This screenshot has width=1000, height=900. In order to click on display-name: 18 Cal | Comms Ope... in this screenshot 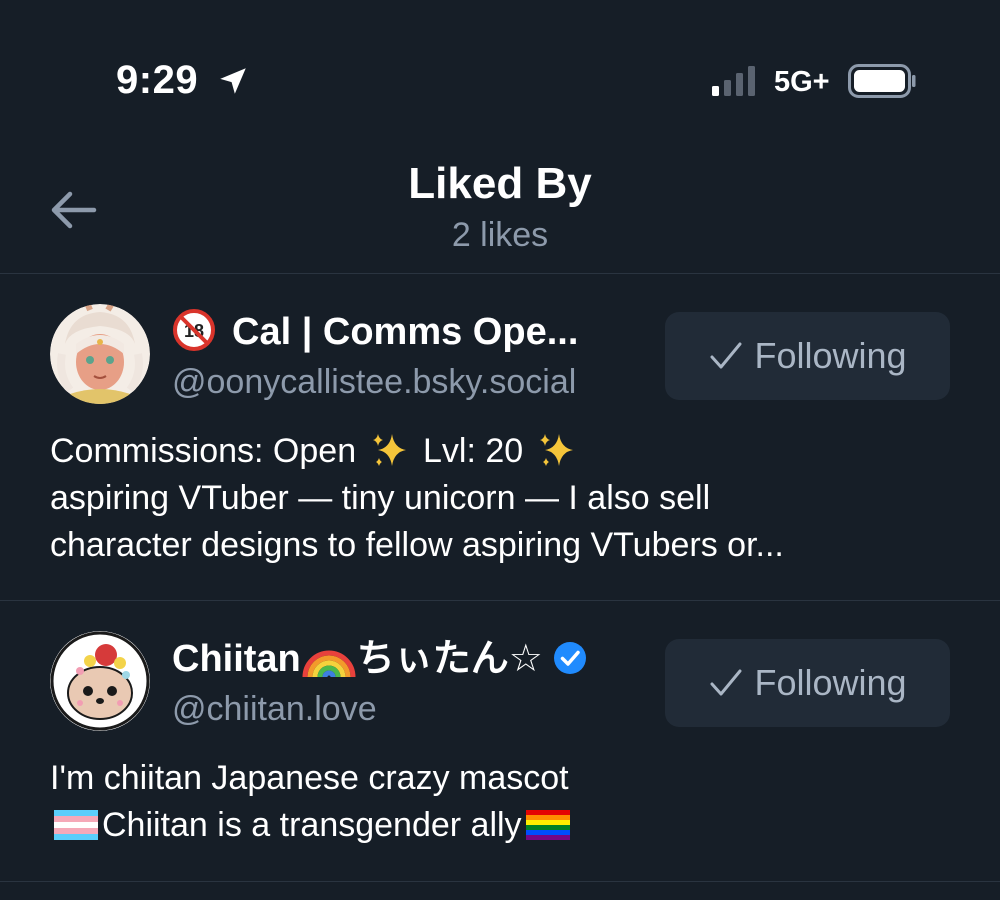, I will do `click(375, 332)`.